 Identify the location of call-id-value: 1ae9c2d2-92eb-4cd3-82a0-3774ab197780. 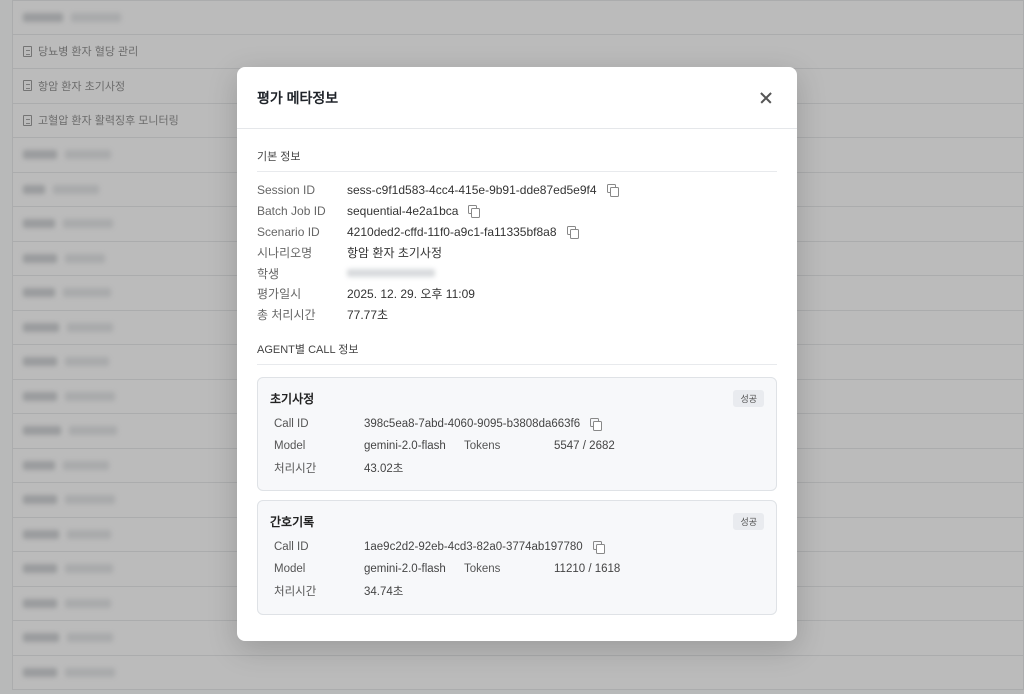
(473, 546).